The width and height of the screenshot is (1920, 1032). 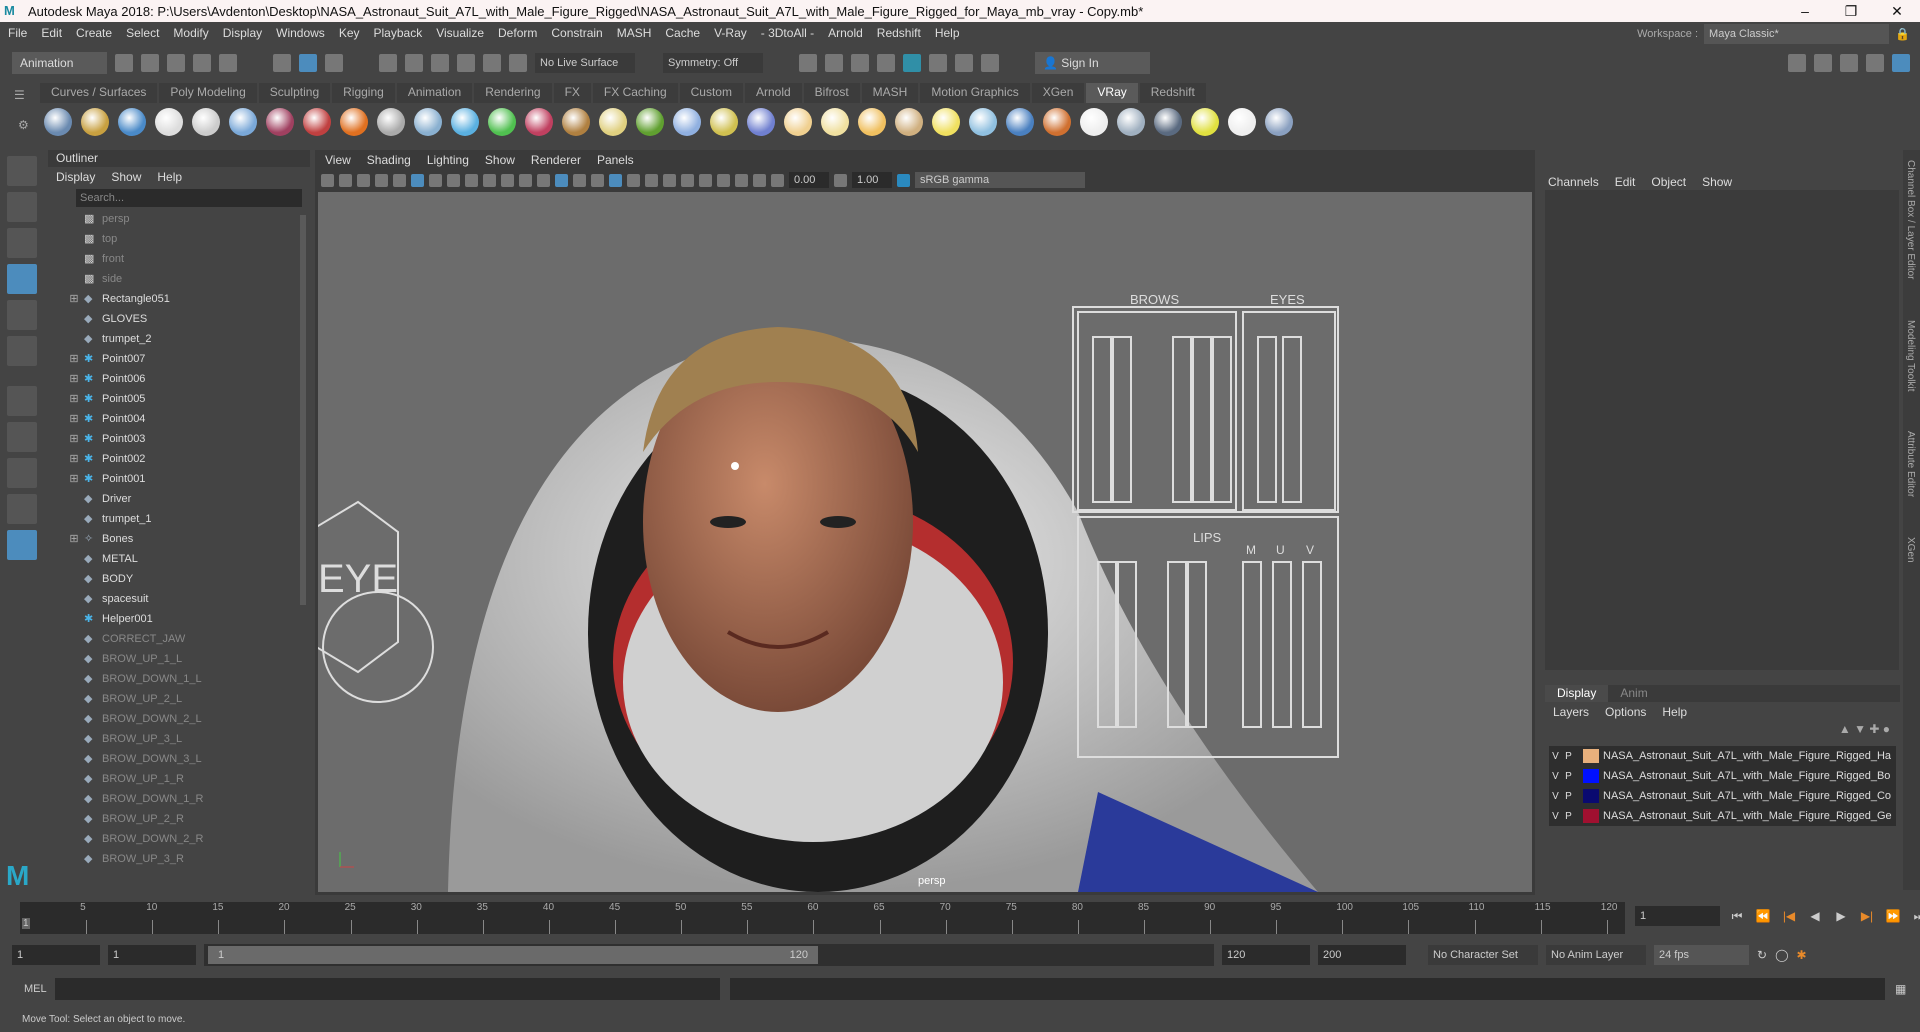 I want to click on shelf-tab-motion-graphics: Motion Graphics, so click(x=975, y=93).